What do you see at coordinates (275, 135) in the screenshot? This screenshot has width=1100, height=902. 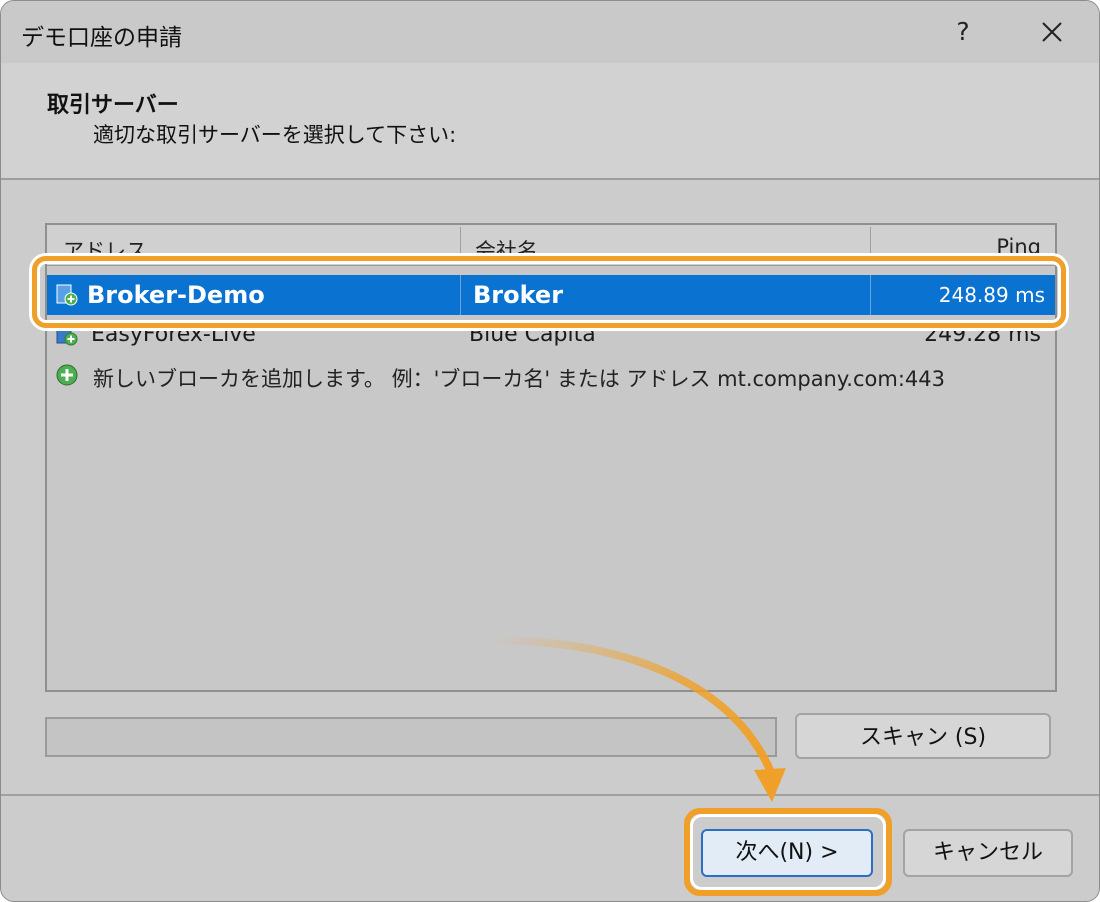 I see `section-subtitle: 適切な取引サーバーを選択して下さい:` at bounding box center [275, 135].